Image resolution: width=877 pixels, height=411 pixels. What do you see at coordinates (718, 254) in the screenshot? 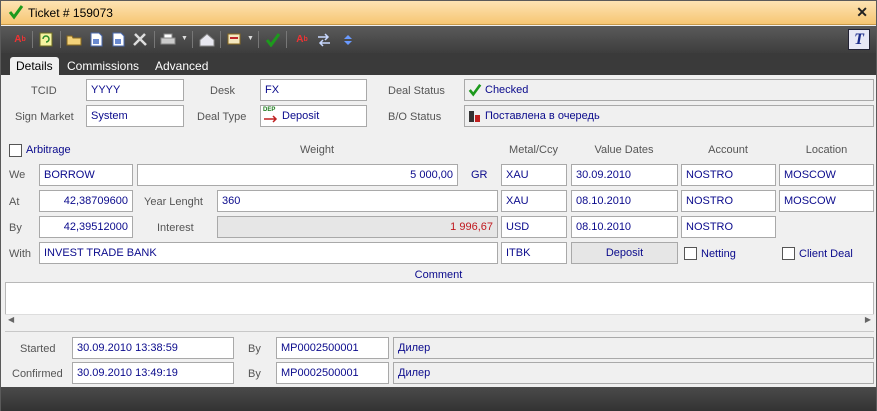
I see `netting-label: Netting` at bounding box center [718, 254].